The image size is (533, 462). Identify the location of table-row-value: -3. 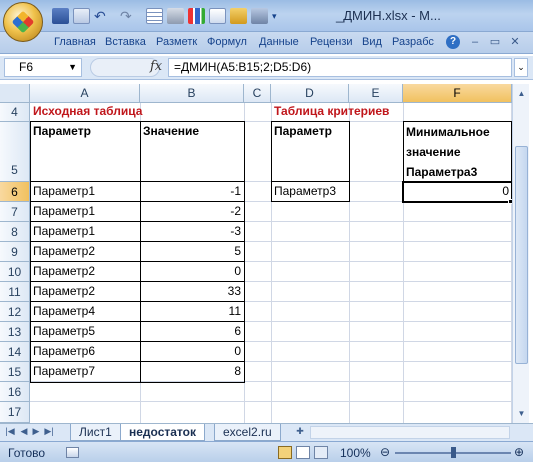
(192, 231).